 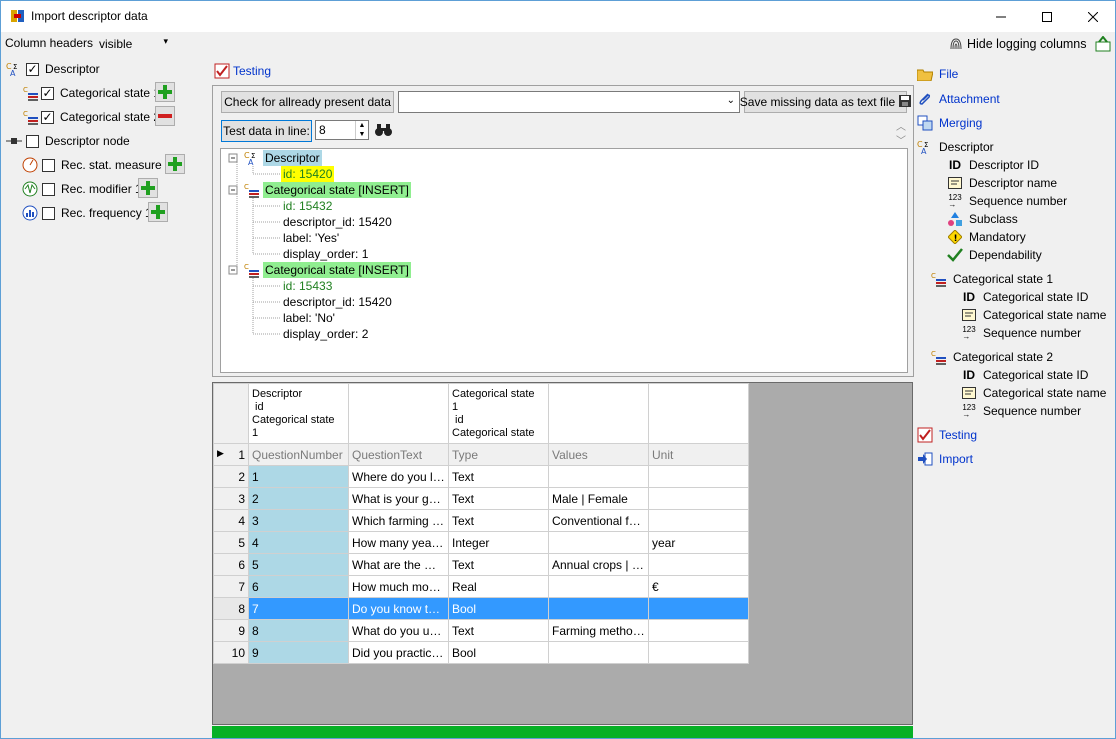 I want to click on row-header: 4, so click(x=231, y=520).